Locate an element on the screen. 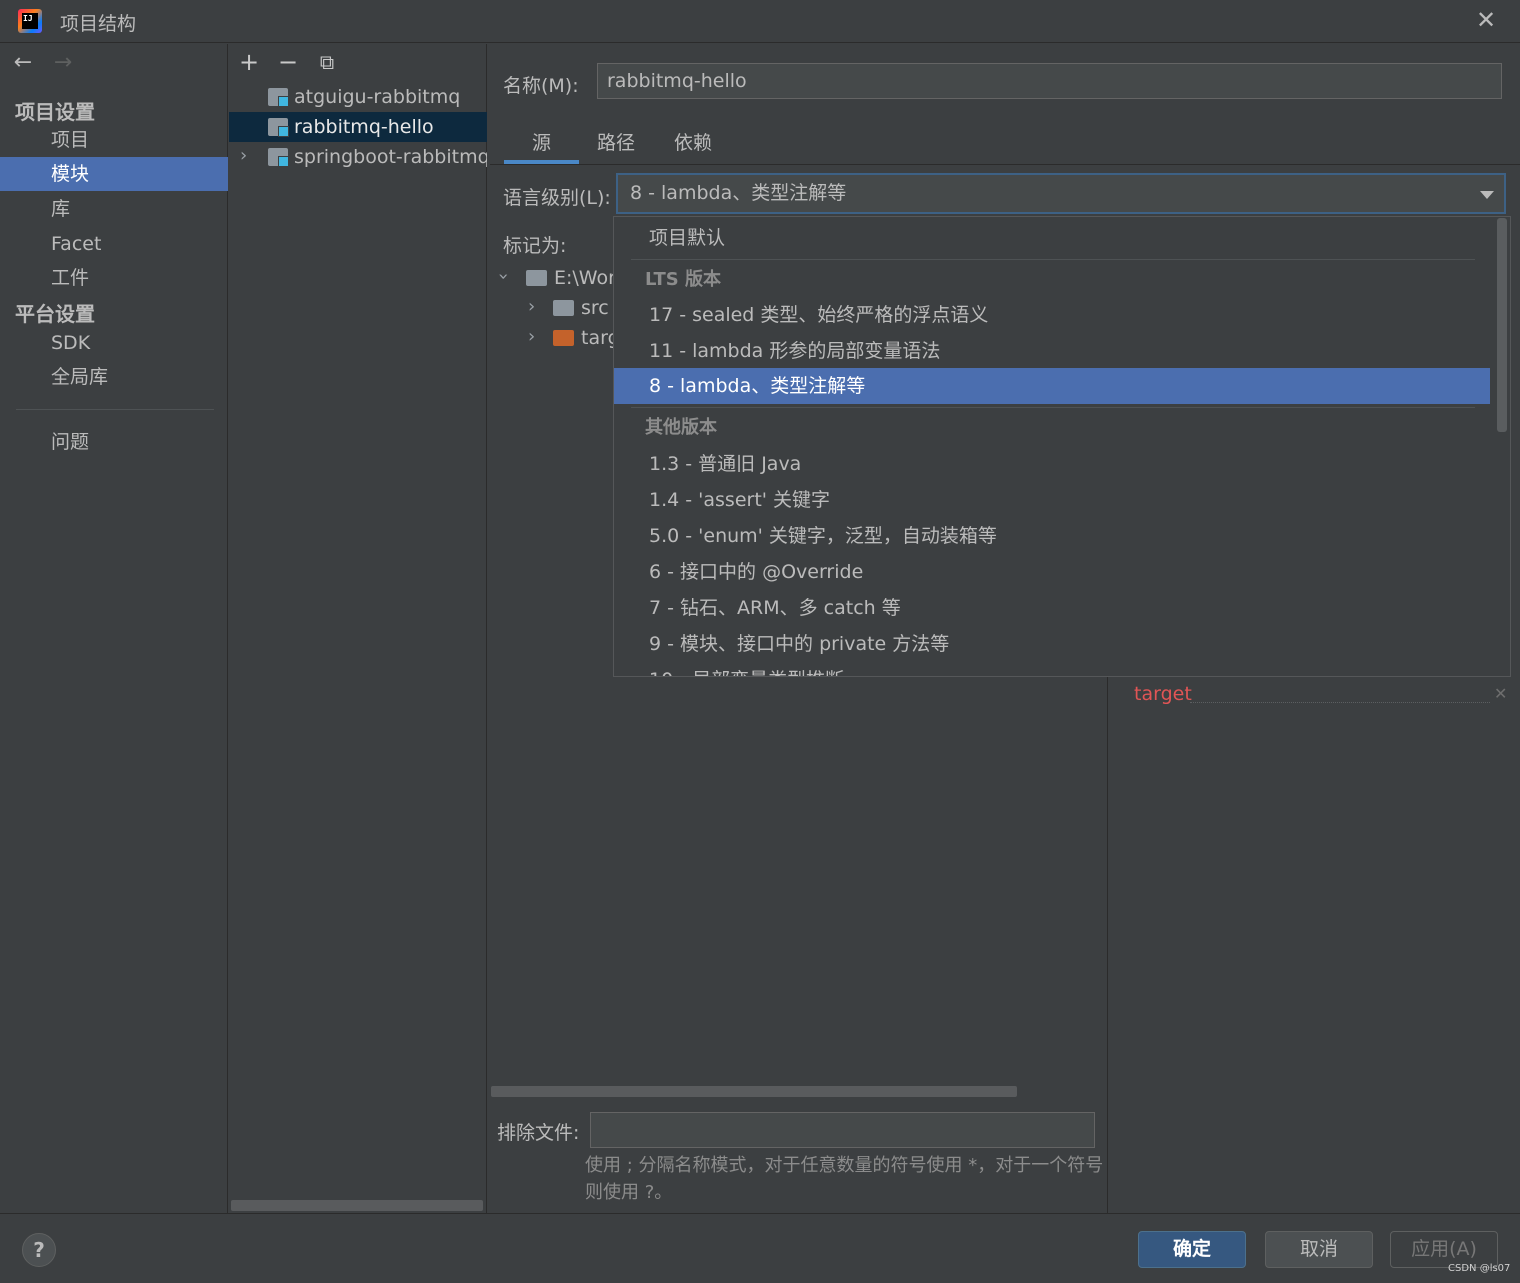 Image resolution: width=1520 pixels, height=1283 pixels. dropdown-option-5-0: 5.0 - 'enum' 关键字，泛型，自动装箱等 is located at coordinates (1052, 536).